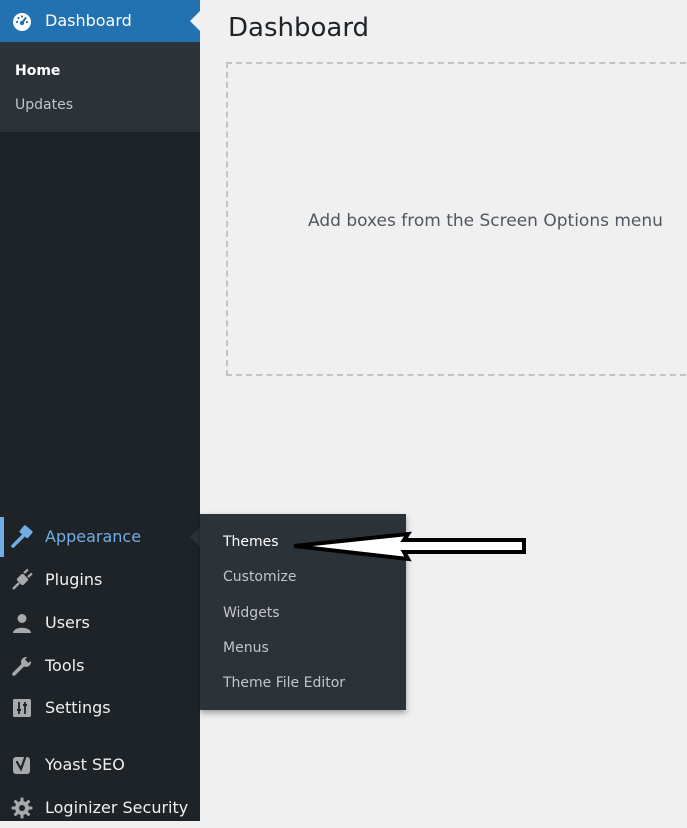 This screenshot has width=687, height=828. Describe the element at coordinates (117, 807) in the screenshot. I see `sidebar-item-label: Loginizer Security` at that location.